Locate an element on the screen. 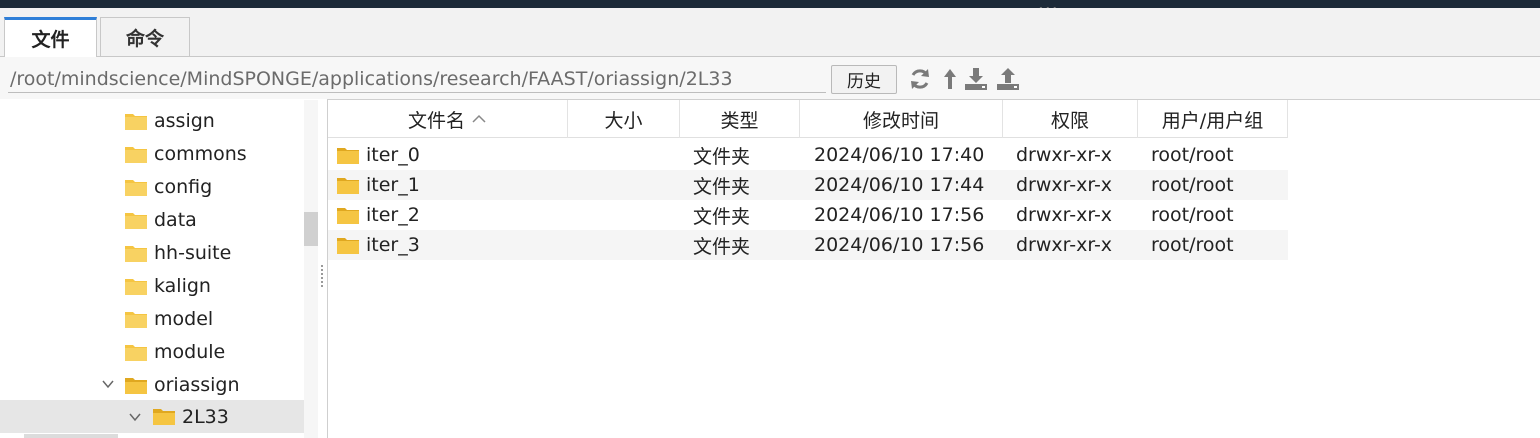 This screenshot has width=1540, height=438. upload-icon is located at coordinates (1008, 79).